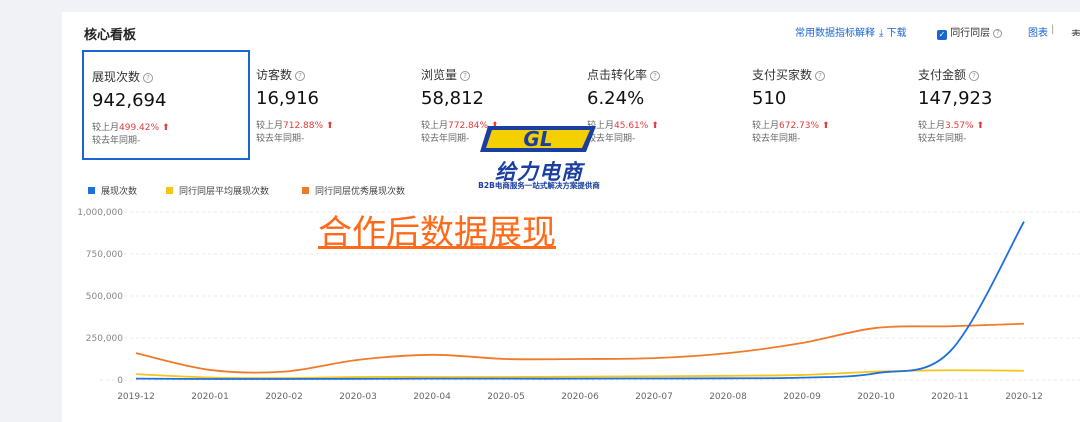 The image size is (1080, 422). I want to click on x-tick-label: 2020-08, so click(728, 397).